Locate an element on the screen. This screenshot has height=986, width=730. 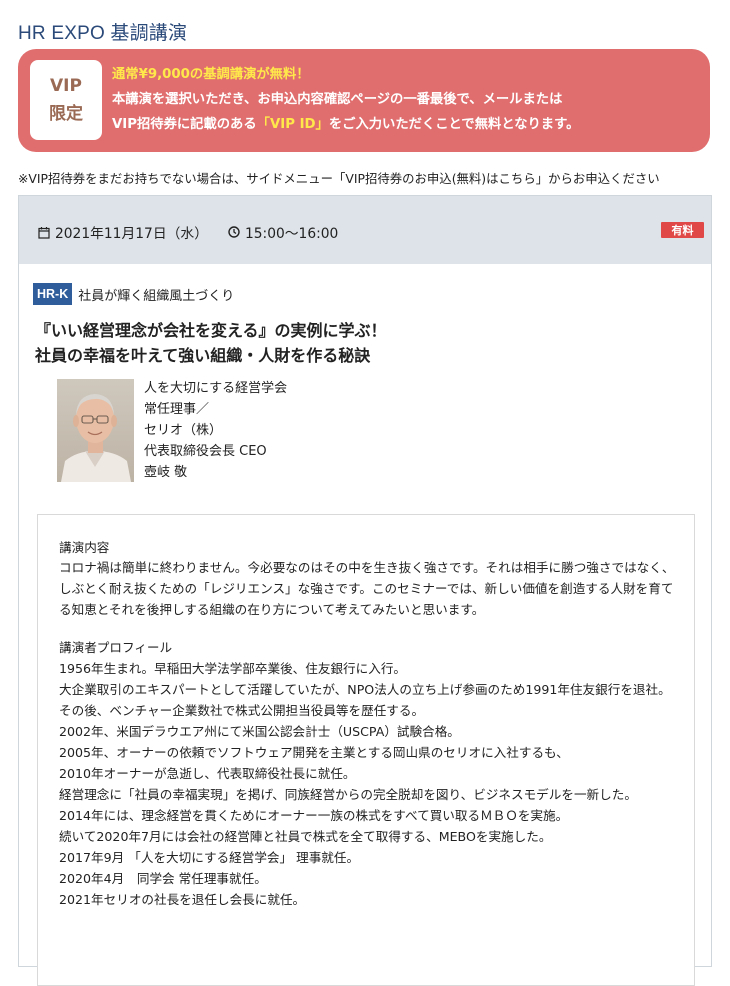
session-time: 15:00〜16:00 is located at coordinates (283, 232).